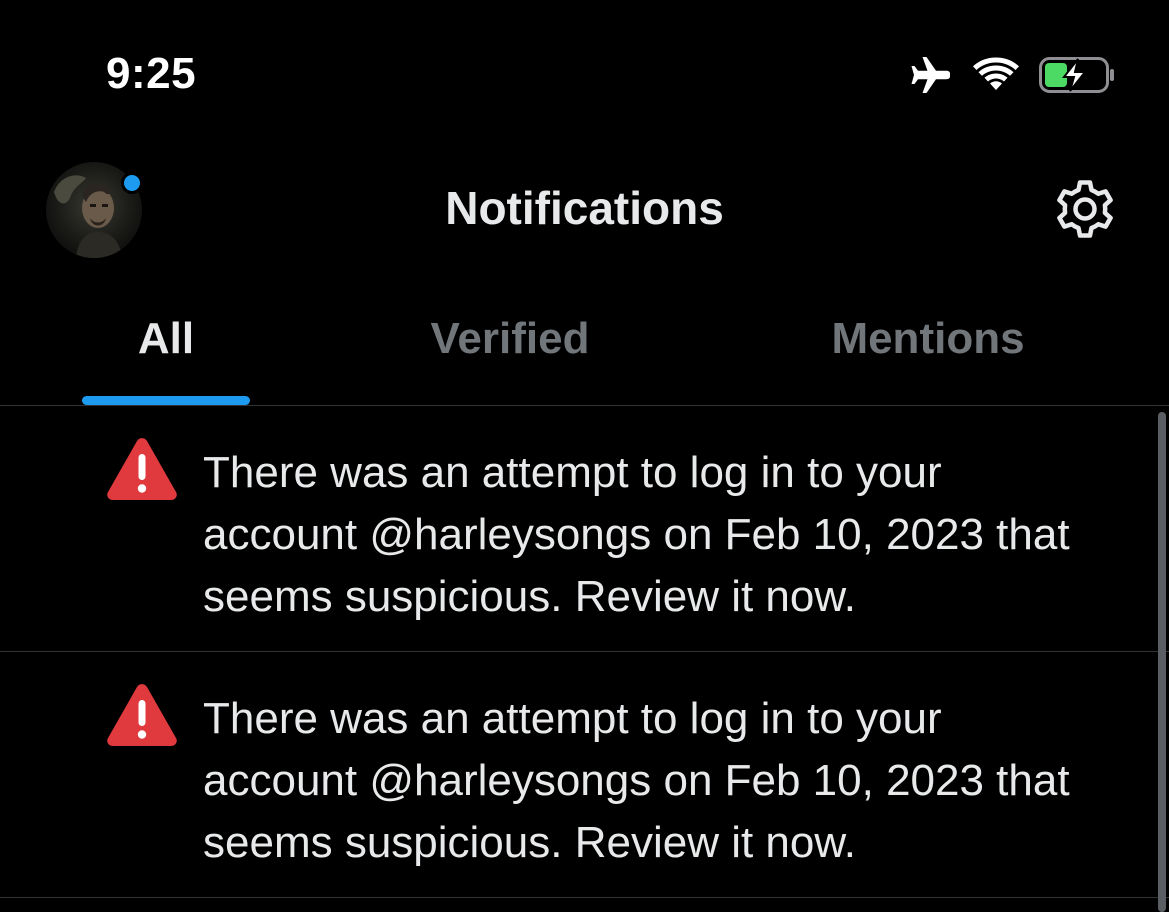 Image resolution: width=1169 pixels, height=912 pixels. I want to click on status-icons, so click(1013, 75).